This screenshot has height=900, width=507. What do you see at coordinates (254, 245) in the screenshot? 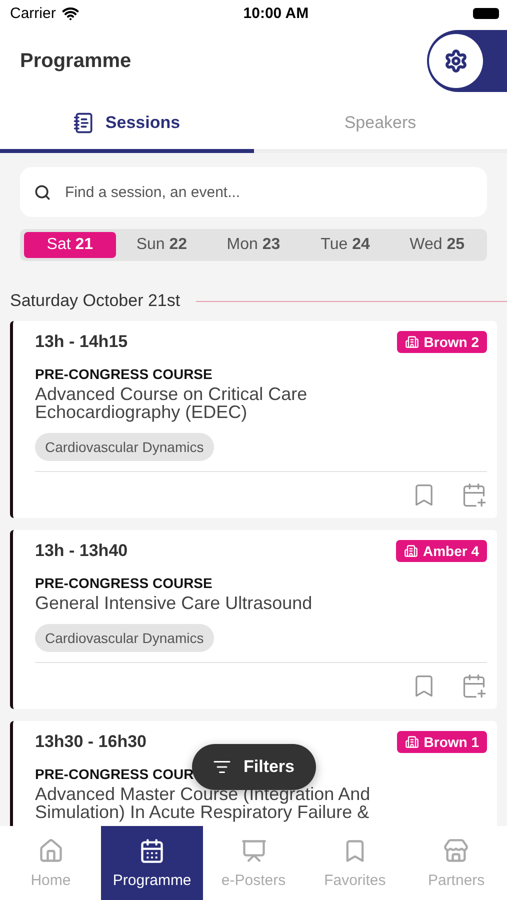
I see `day-tab: Mon 23` at bounding box center [254, 245].